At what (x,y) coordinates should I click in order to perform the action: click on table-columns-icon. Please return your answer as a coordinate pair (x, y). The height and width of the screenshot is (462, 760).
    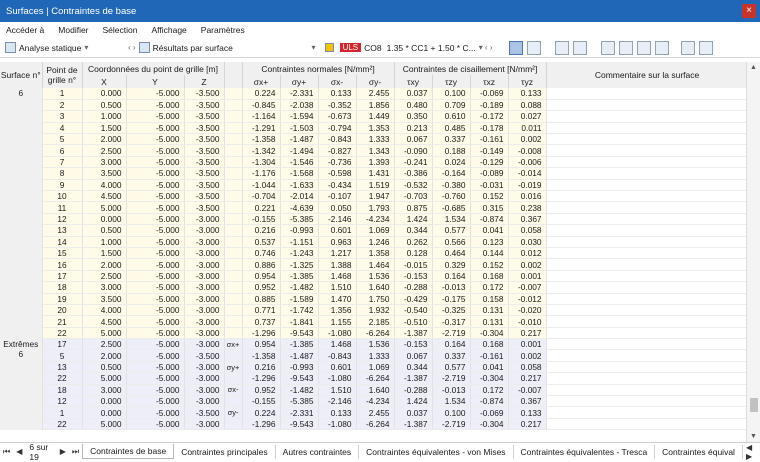
    Looking at the image, I should click on (661, 47).